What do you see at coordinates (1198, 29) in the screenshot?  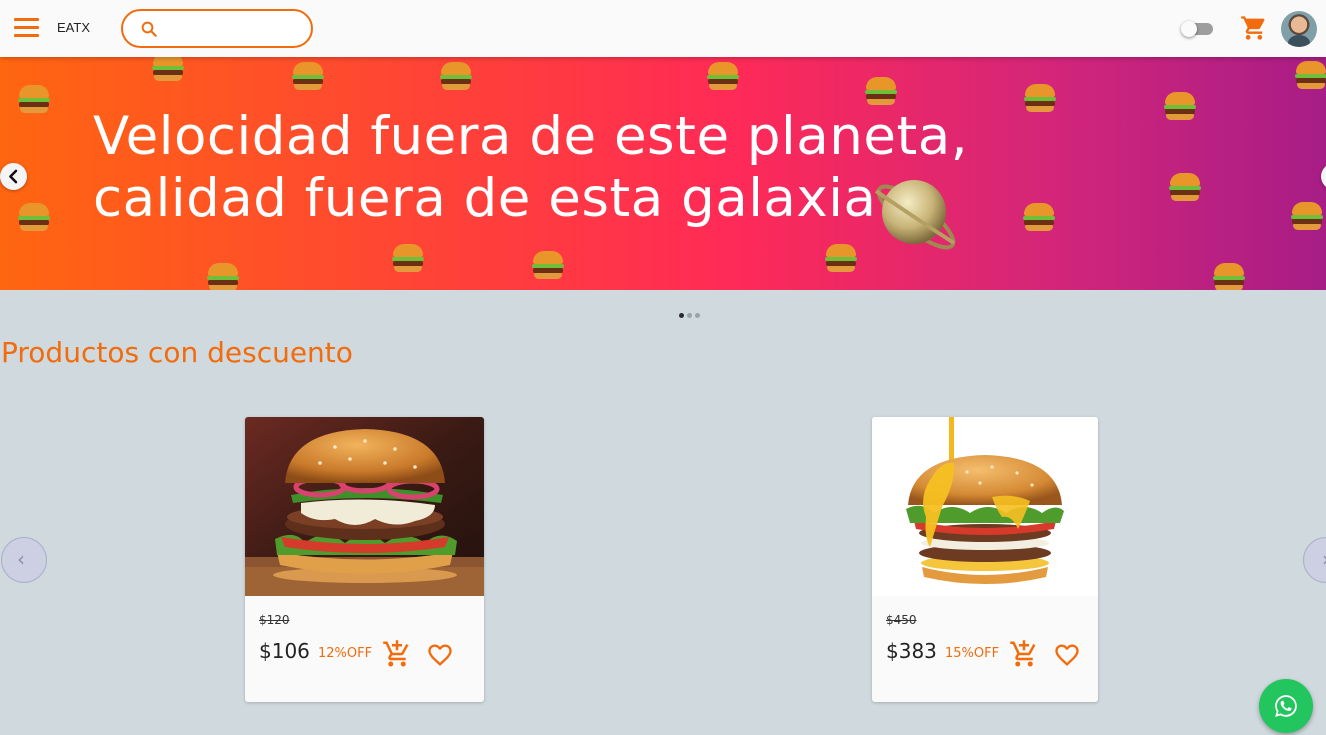 I see `dark-mode-toggle` at bounding box center [1198, 29].